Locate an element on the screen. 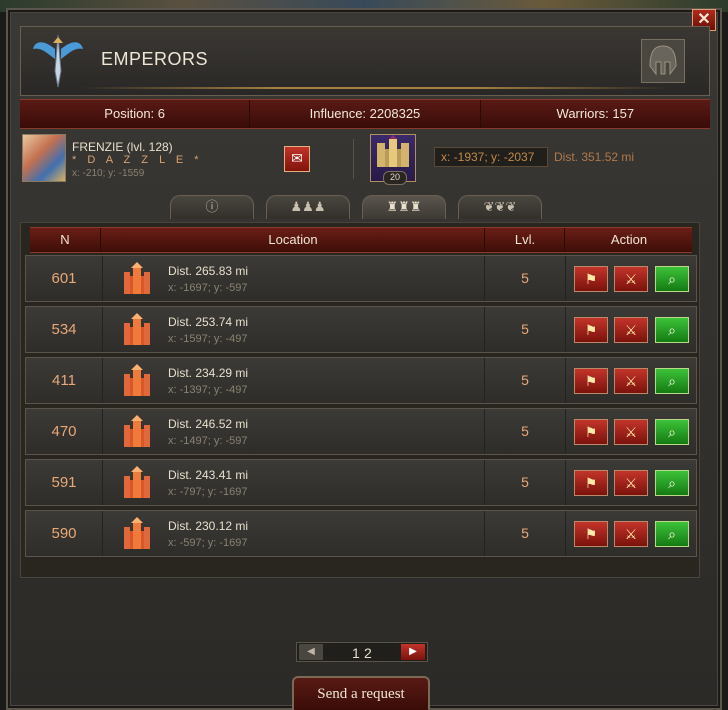  spartan-helmet-icon is located at coordinates (663, 61).